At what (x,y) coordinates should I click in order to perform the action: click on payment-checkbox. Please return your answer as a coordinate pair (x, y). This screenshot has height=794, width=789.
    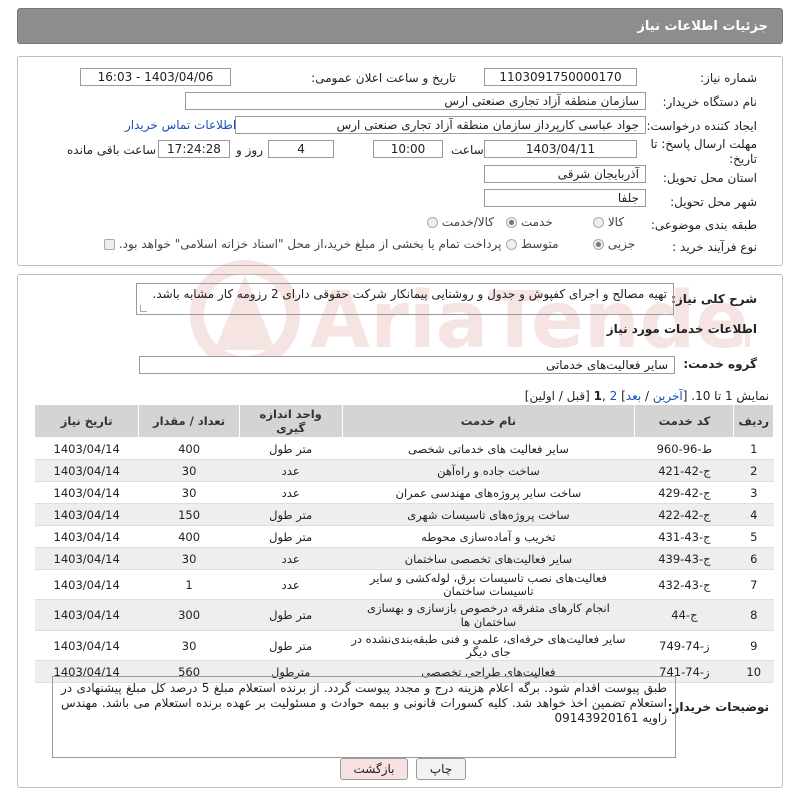
    Looking at the image, I should click on (109, 244).